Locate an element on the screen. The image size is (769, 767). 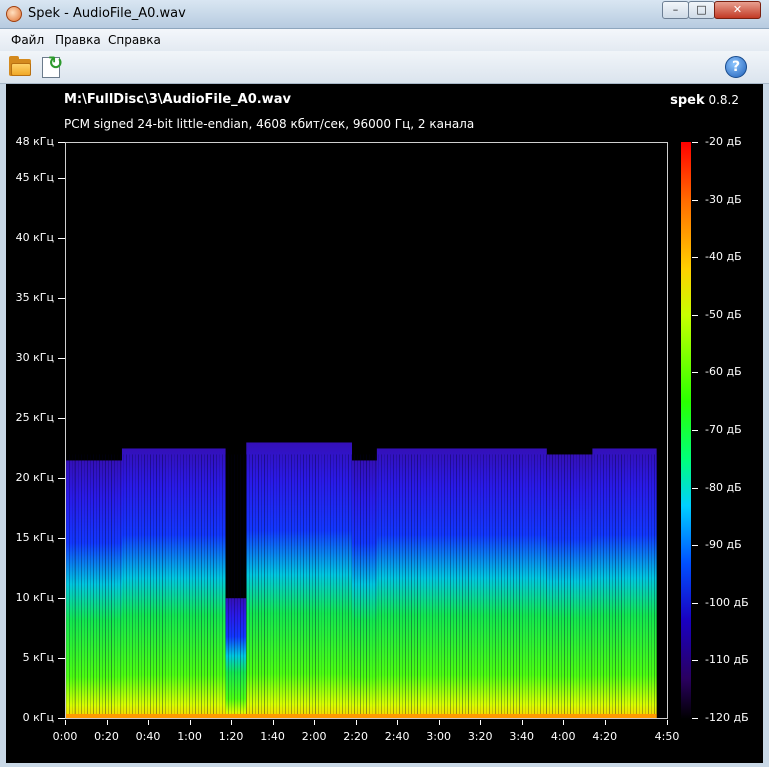
menu-file: Файл is located at coordinates (27, 40).